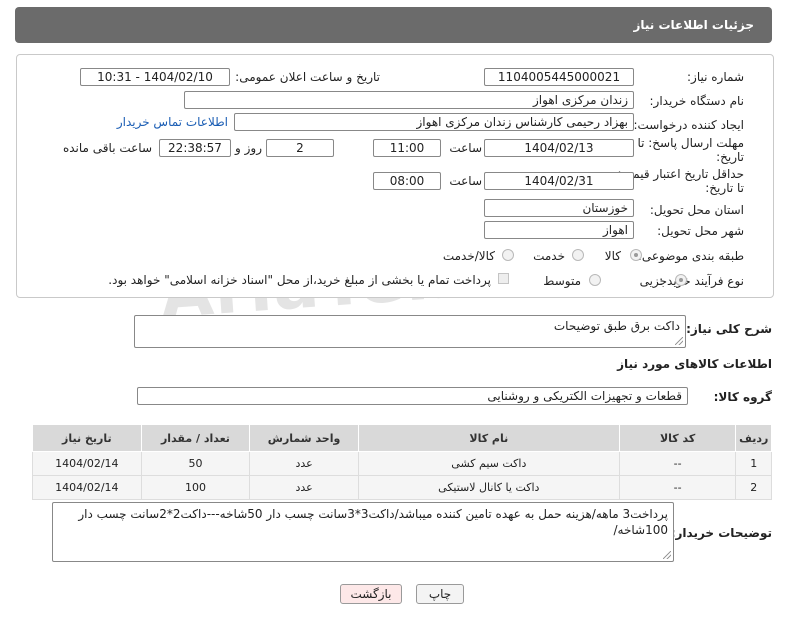  Describe the element at coordinates (172, 122) in the screenshot. I see `buyer-contact-link: اطلاعات تماس خریدار` at that location.